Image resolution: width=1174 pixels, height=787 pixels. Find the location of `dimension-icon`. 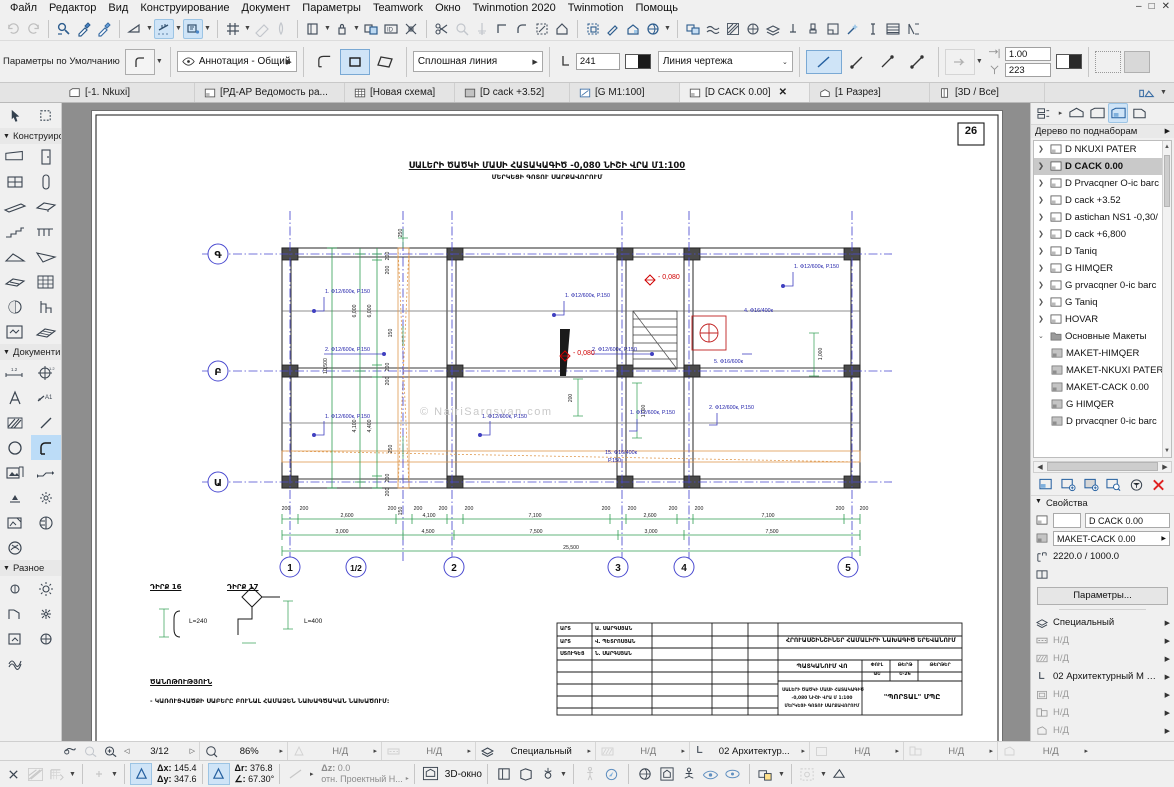

dimension-icon is located at coordinates (793, 29).